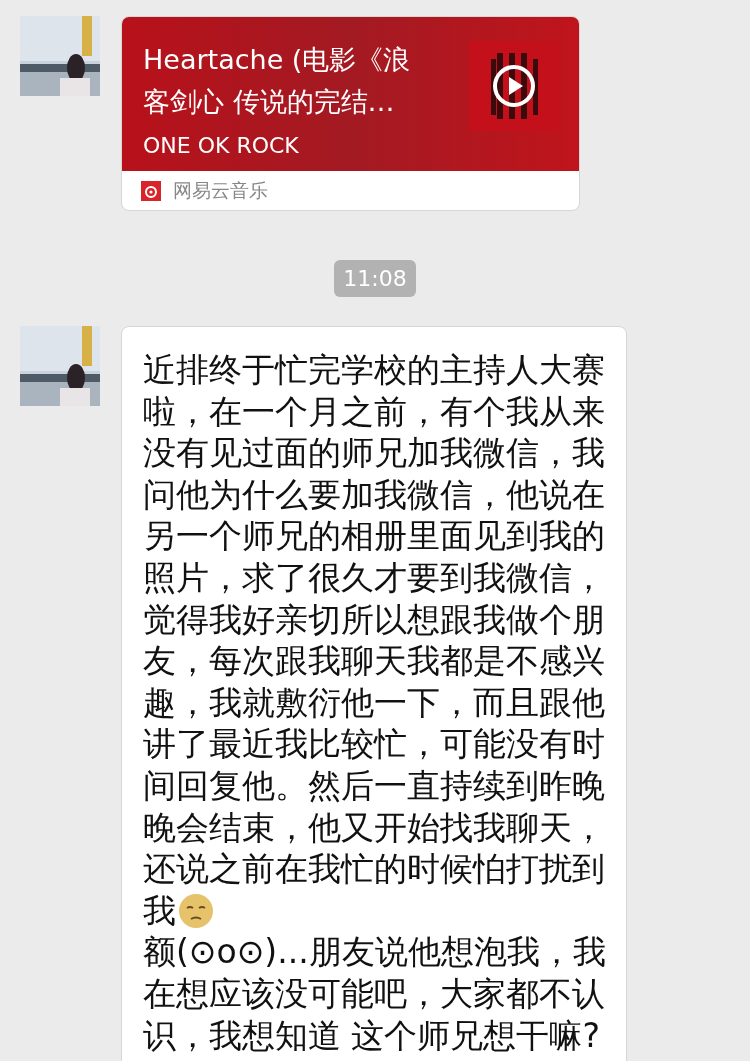  Describe the element at coordinates (375, 278) in the screenshot. I see `timestamp: 11:08` at that location.